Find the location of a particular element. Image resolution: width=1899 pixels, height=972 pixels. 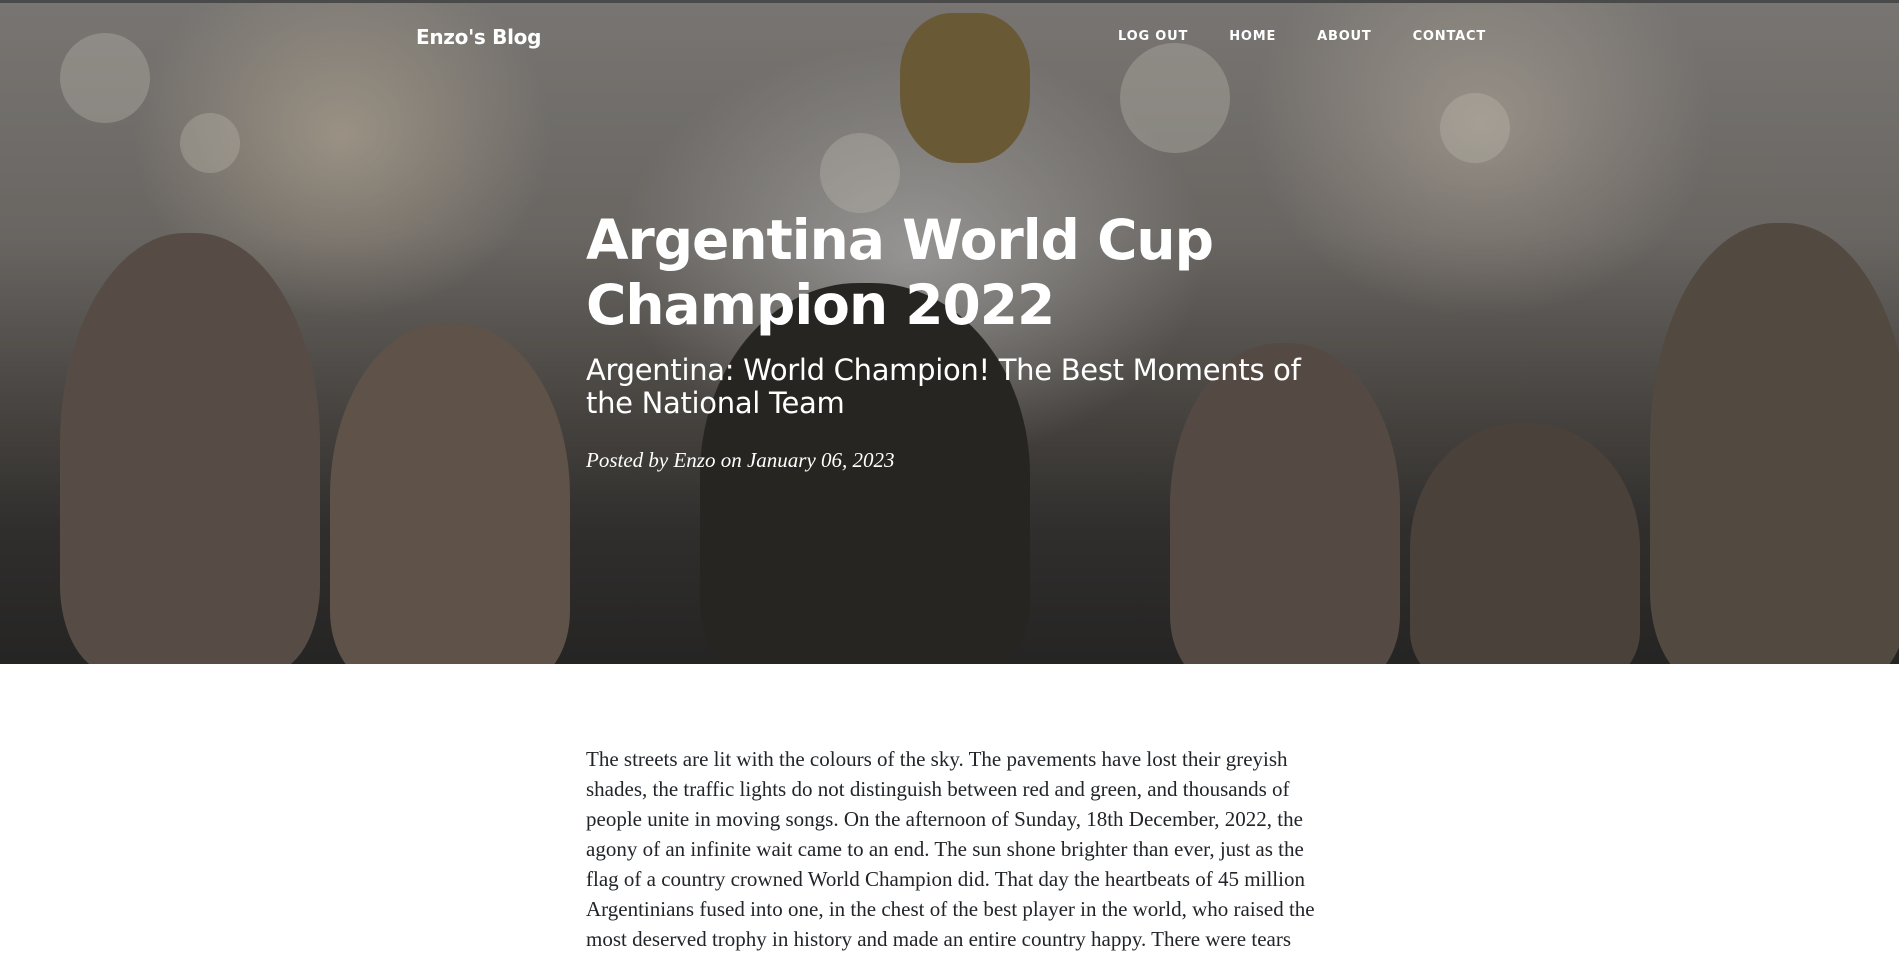

nav-home-link: HOME is located at coordinates (1252, 36).